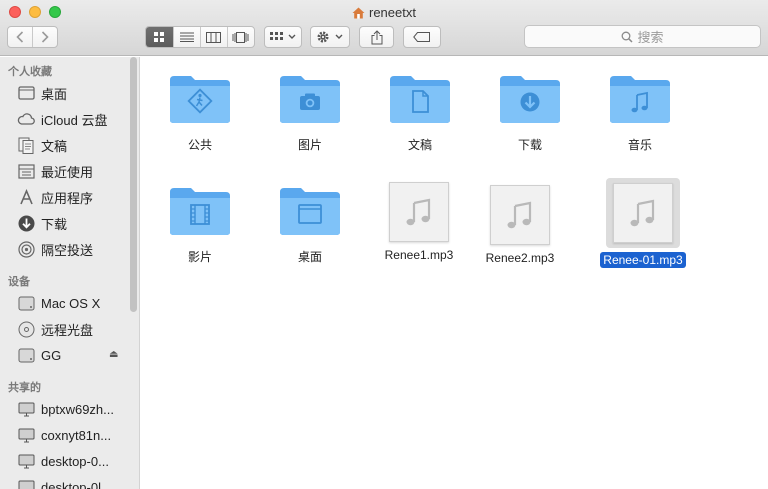 The width and height of the screenshot is (768, 489). Describe the element at coordinates (67, 250) in the screenshot. I see `sidebar-item-label: 隔空投送` at that location.